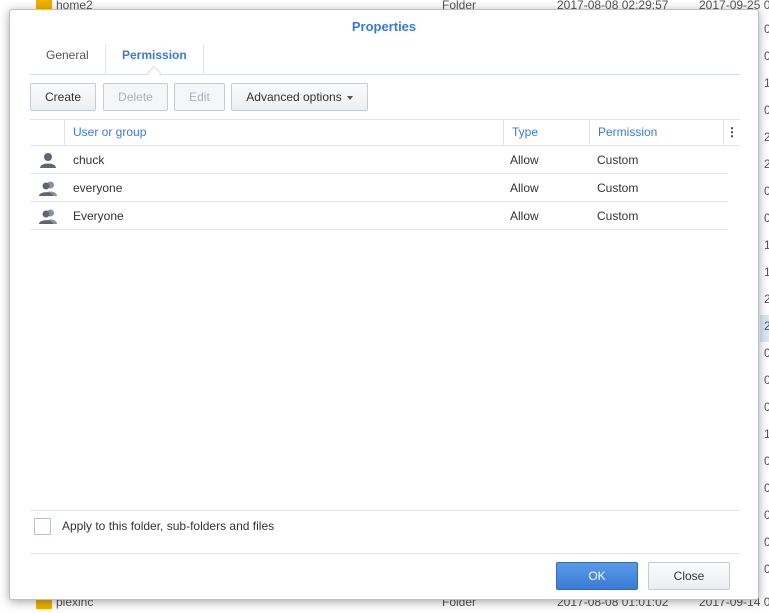 Image resolution: width=769 pixels, height=613 pixels. What do you see at coordinates (294, 97) in the screenshot?
I see `advanced-options-label: Advanced options` at bounding box center [294, 97].